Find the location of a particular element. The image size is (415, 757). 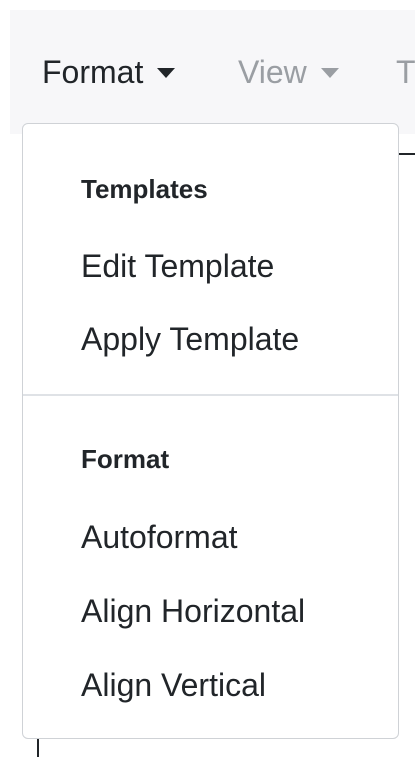

menu-item-align-vertical: Align Vertical is located at coordinates (173, 685).